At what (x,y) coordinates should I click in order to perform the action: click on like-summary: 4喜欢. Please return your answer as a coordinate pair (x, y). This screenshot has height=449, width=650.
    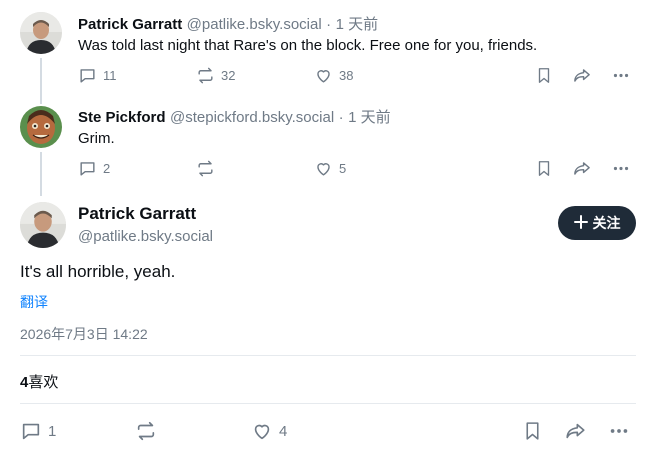
    Looking at the image, I should click on (39, 381).